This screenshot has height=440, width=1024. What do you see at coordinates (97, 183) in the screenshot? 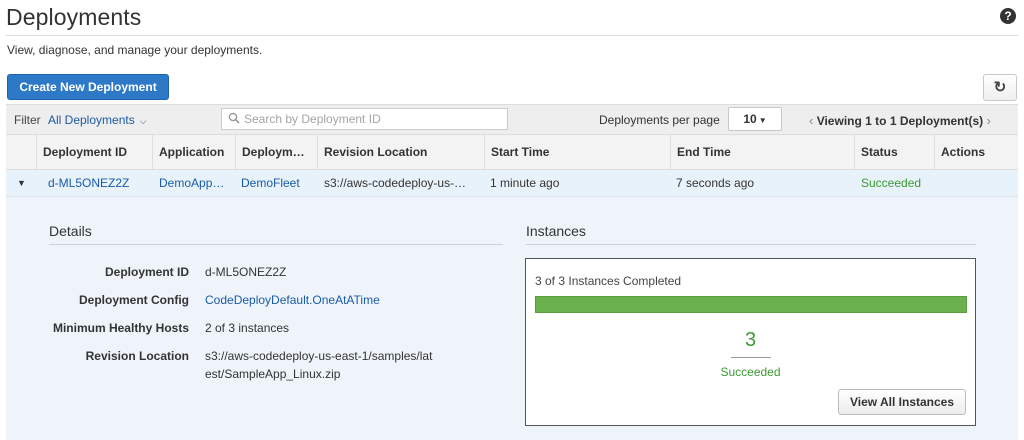
I see `deployment-id-link: d-ML5ONEZ2Z` at bounding box center [97, 183].